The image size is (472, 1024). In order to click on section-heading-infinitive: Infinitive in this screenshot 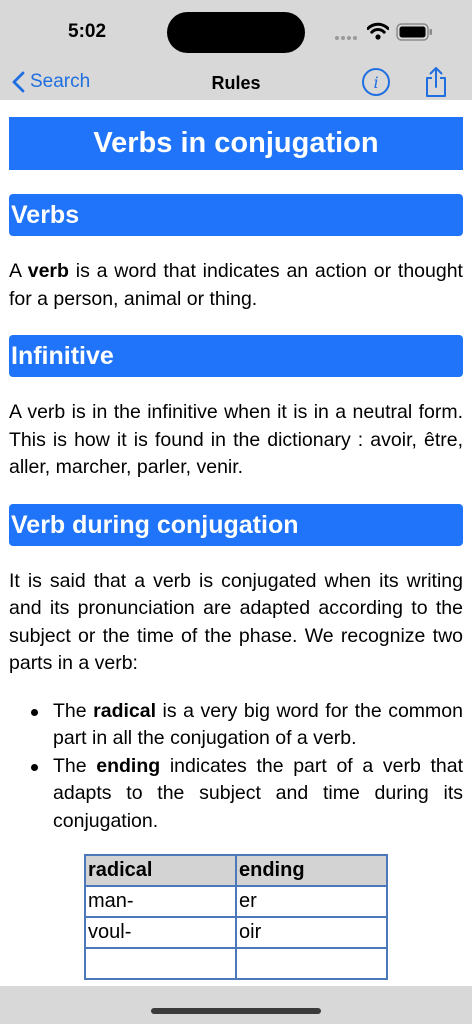, I will do `click(236, 356)`.